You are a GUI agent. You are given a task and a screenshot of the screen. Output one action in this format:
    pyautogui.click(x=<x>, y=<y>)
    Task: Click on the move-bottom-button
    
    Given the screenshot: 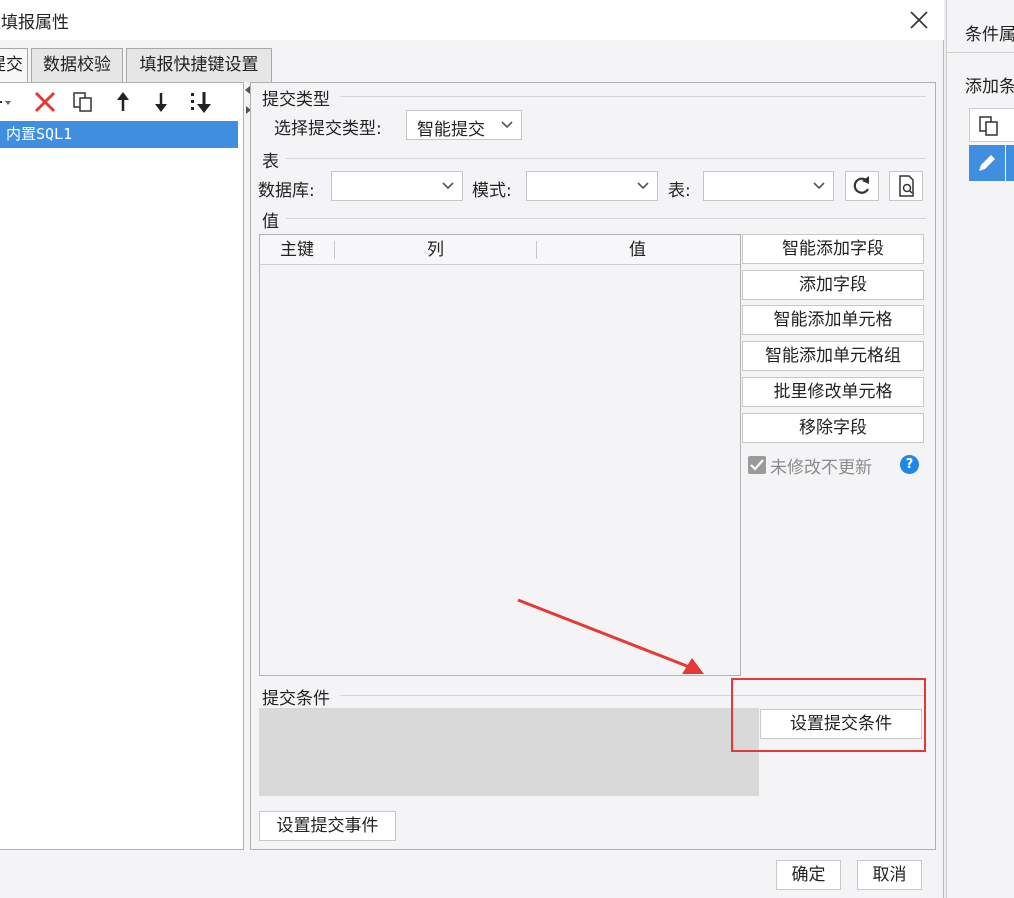 What is the action you would take?
    pyautogui.click(x=201, y=102)
    